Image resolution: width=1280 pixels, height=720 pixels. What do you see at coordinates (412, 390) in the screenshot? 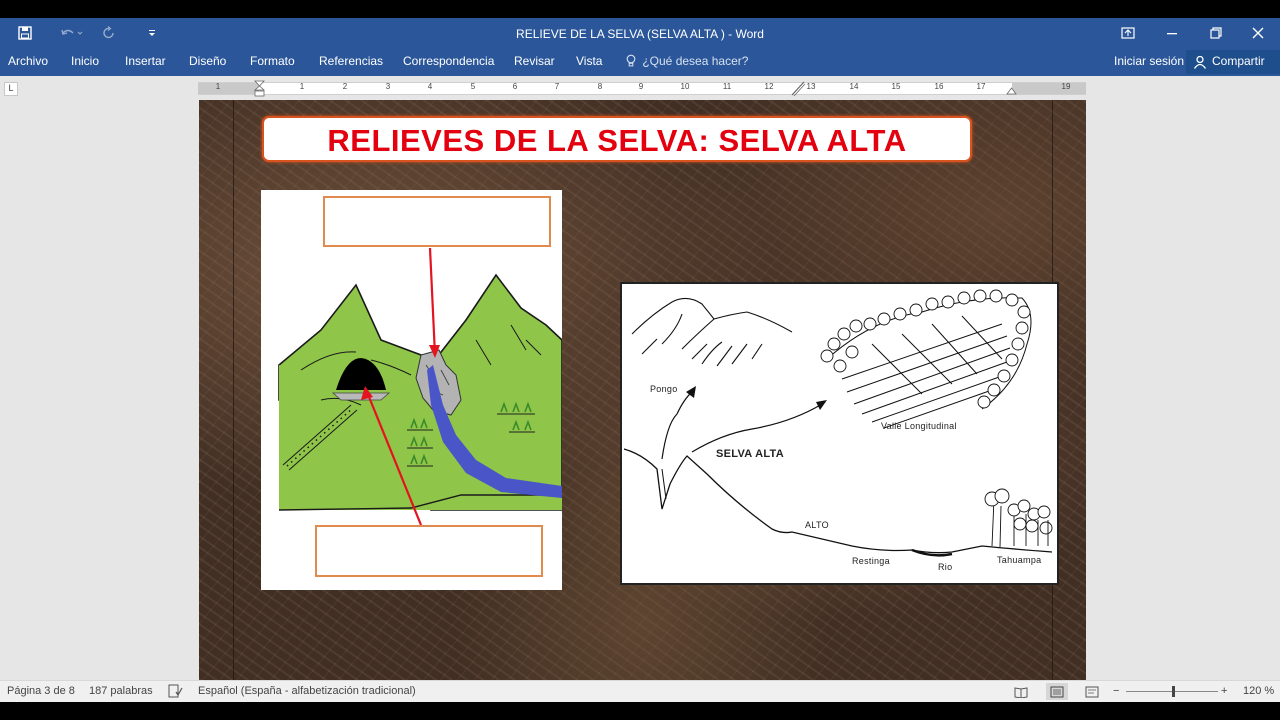
I see `left-illustration` at bounding box center [412, 390].